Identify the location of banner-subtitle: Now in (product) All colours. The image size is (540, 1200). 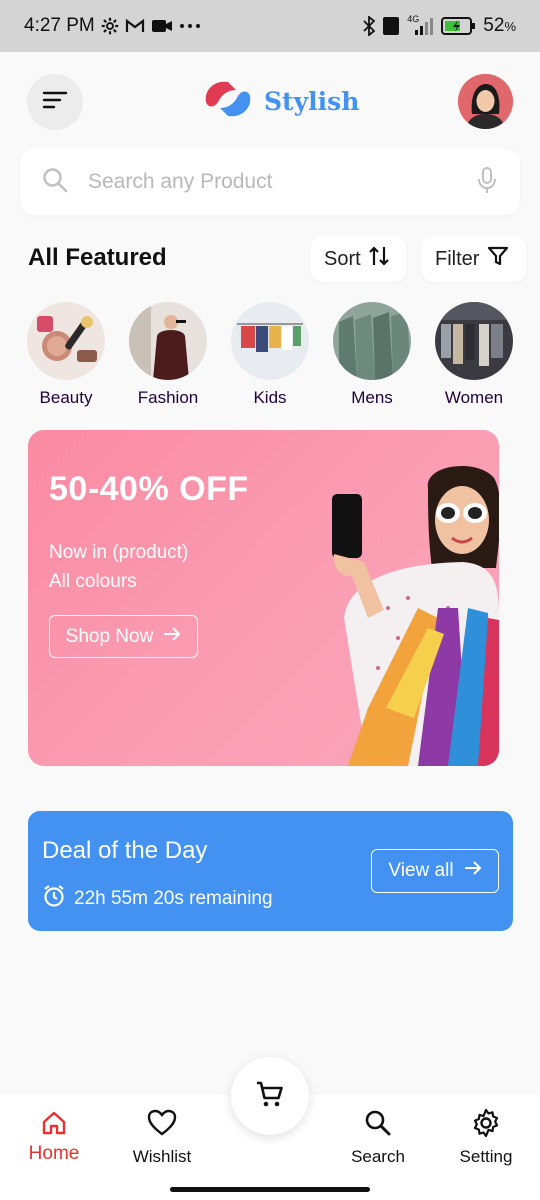
(118, 567).